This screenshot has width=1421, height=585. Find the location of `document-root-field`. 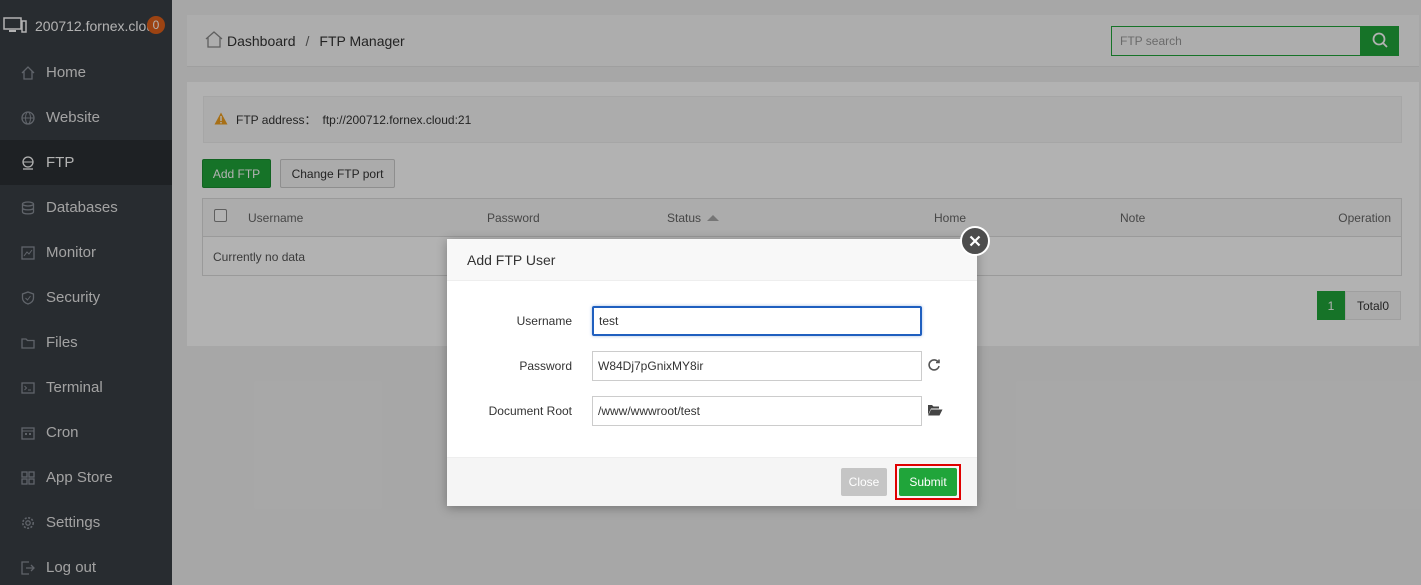

document-root-field is located at coordinates (757, 411).